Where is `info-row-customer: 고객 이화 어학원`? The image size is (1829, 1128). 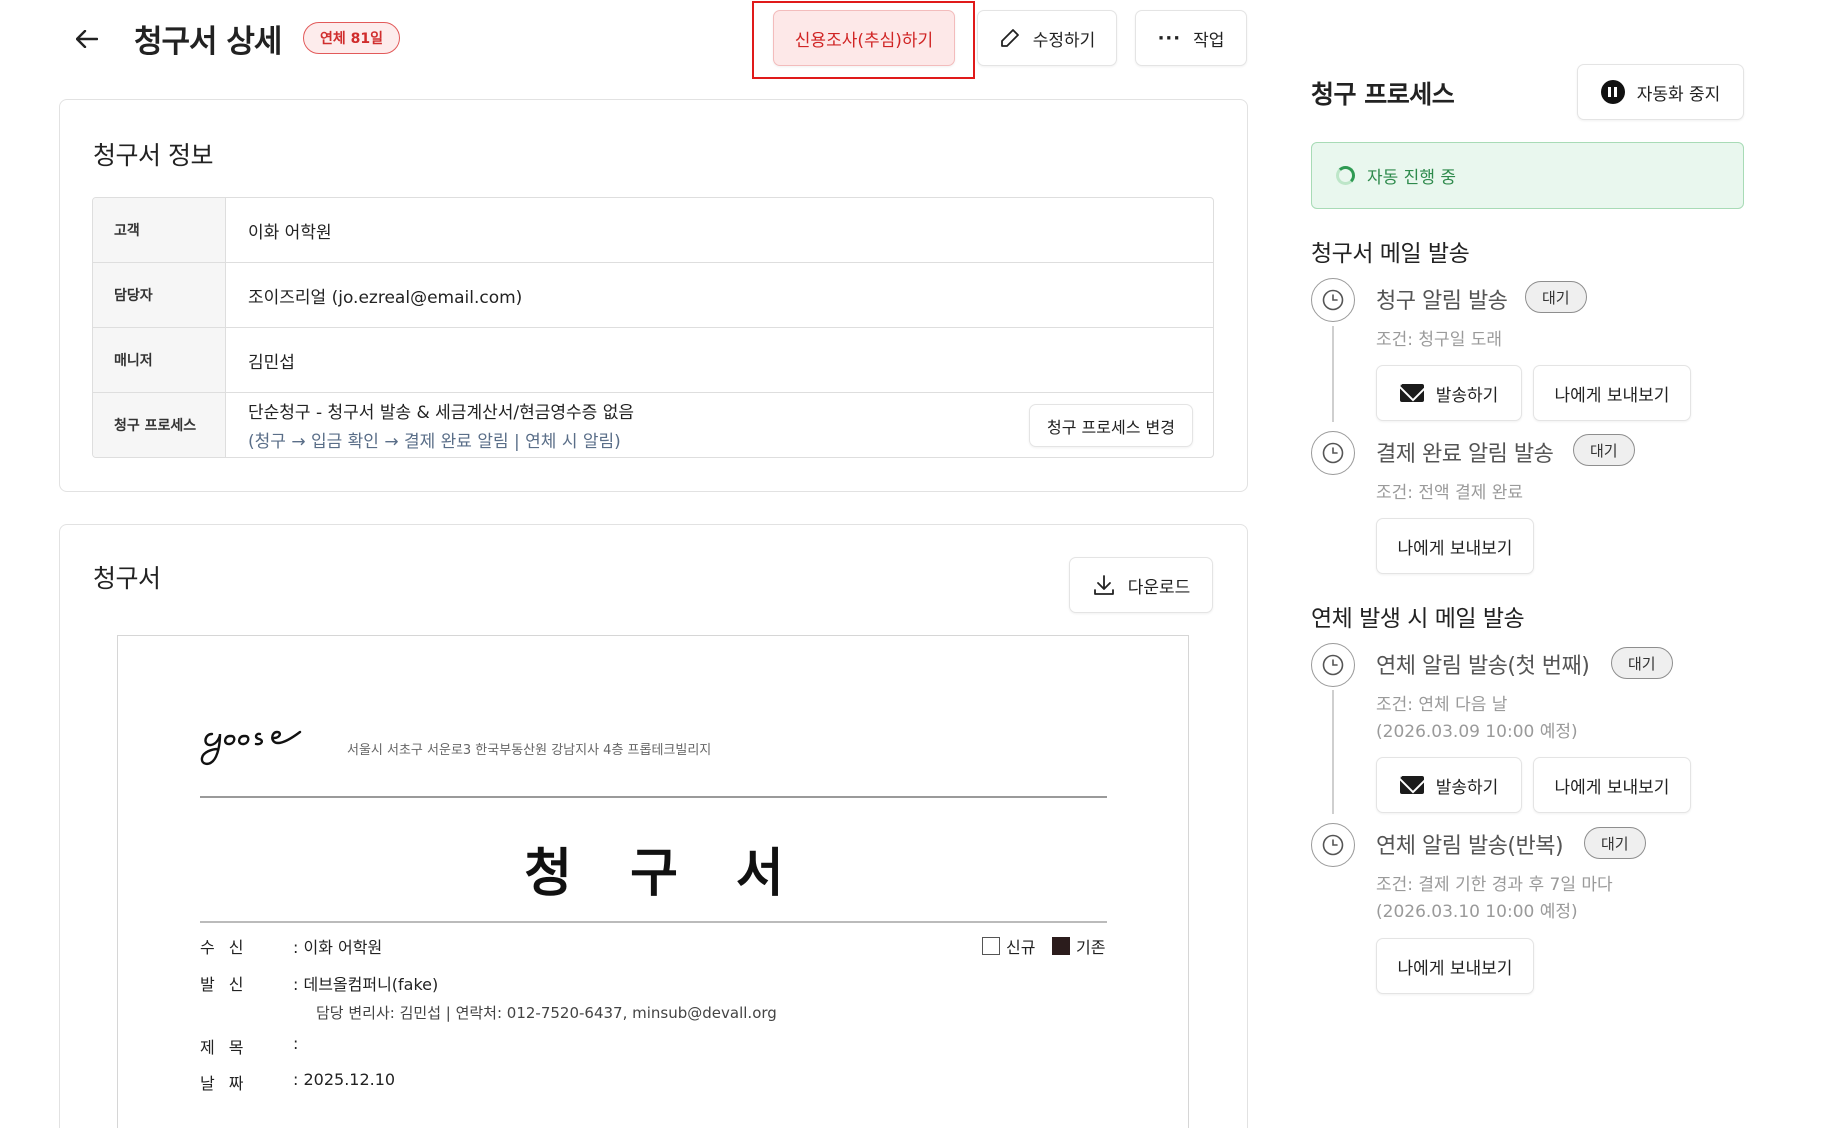
info-row-customer: 고객 이화 어학원 is located at coordinates (653, 230).